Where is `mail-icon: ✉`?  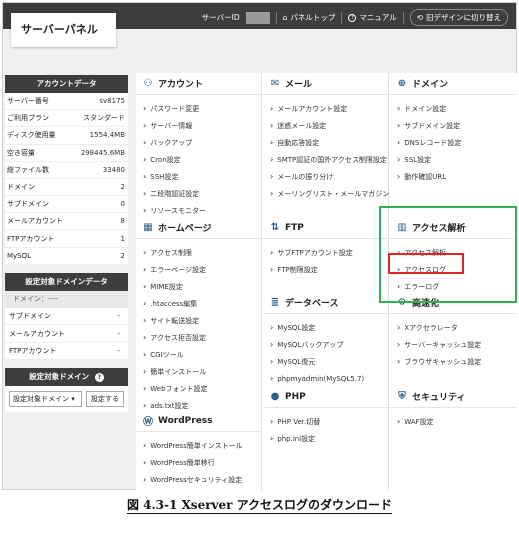
mail-icon: ✉ is located at coordinates (275, 83).